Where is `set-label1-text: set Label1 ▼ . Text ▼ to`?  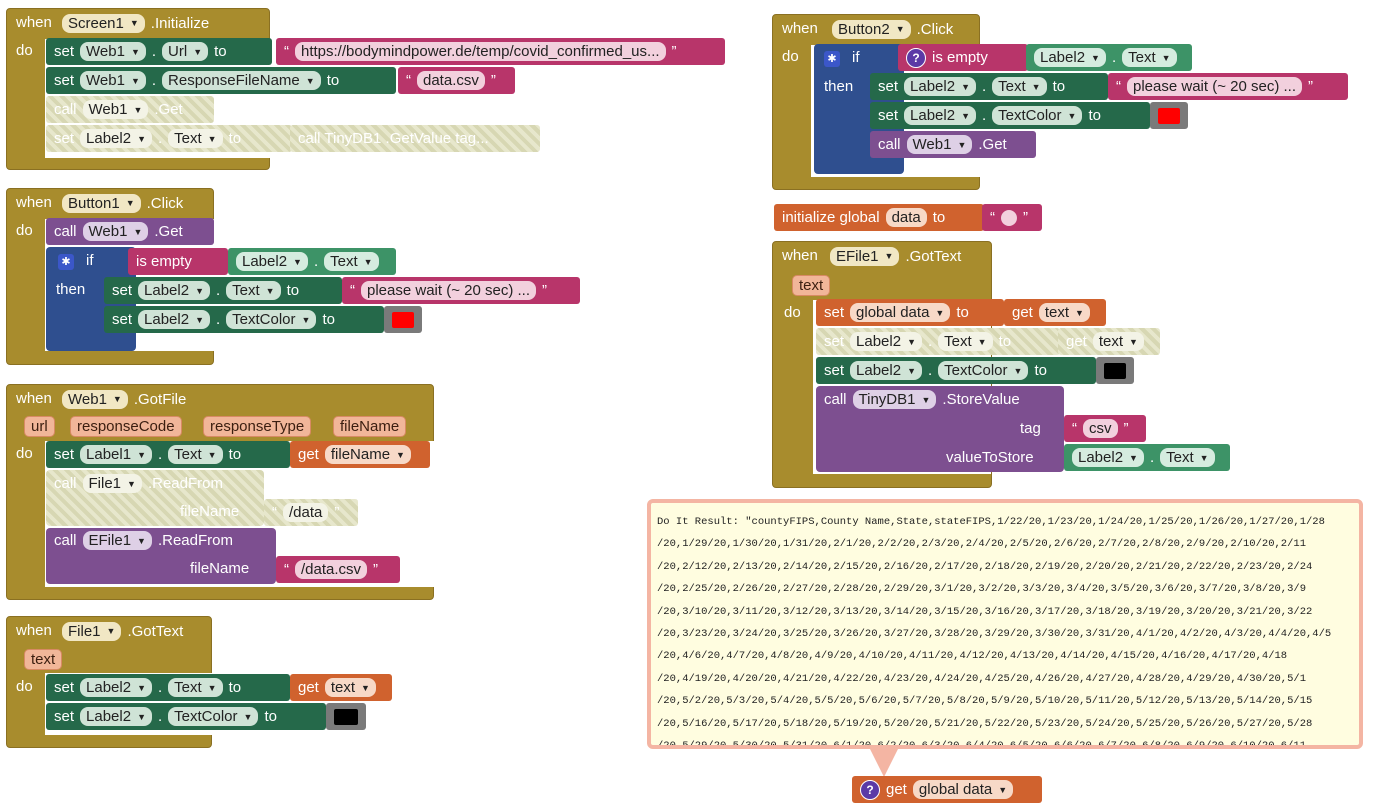
set-label1-text: set Label1 ▼ . Text ▼ to is located at coordinates (168, 454).